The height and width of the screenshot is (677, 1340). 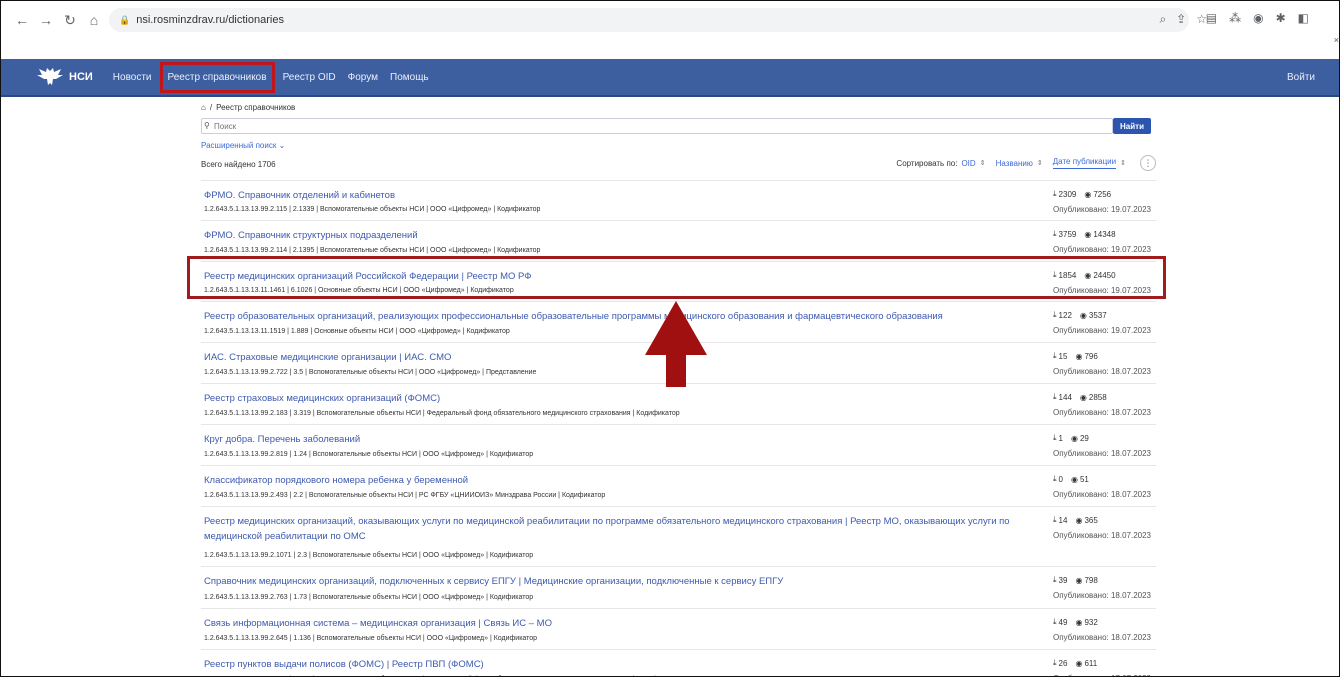 I want to click on address-bar: 🔒 nsi.rosminzdrav.ru/dictionaries, so click(x=649, y=20).